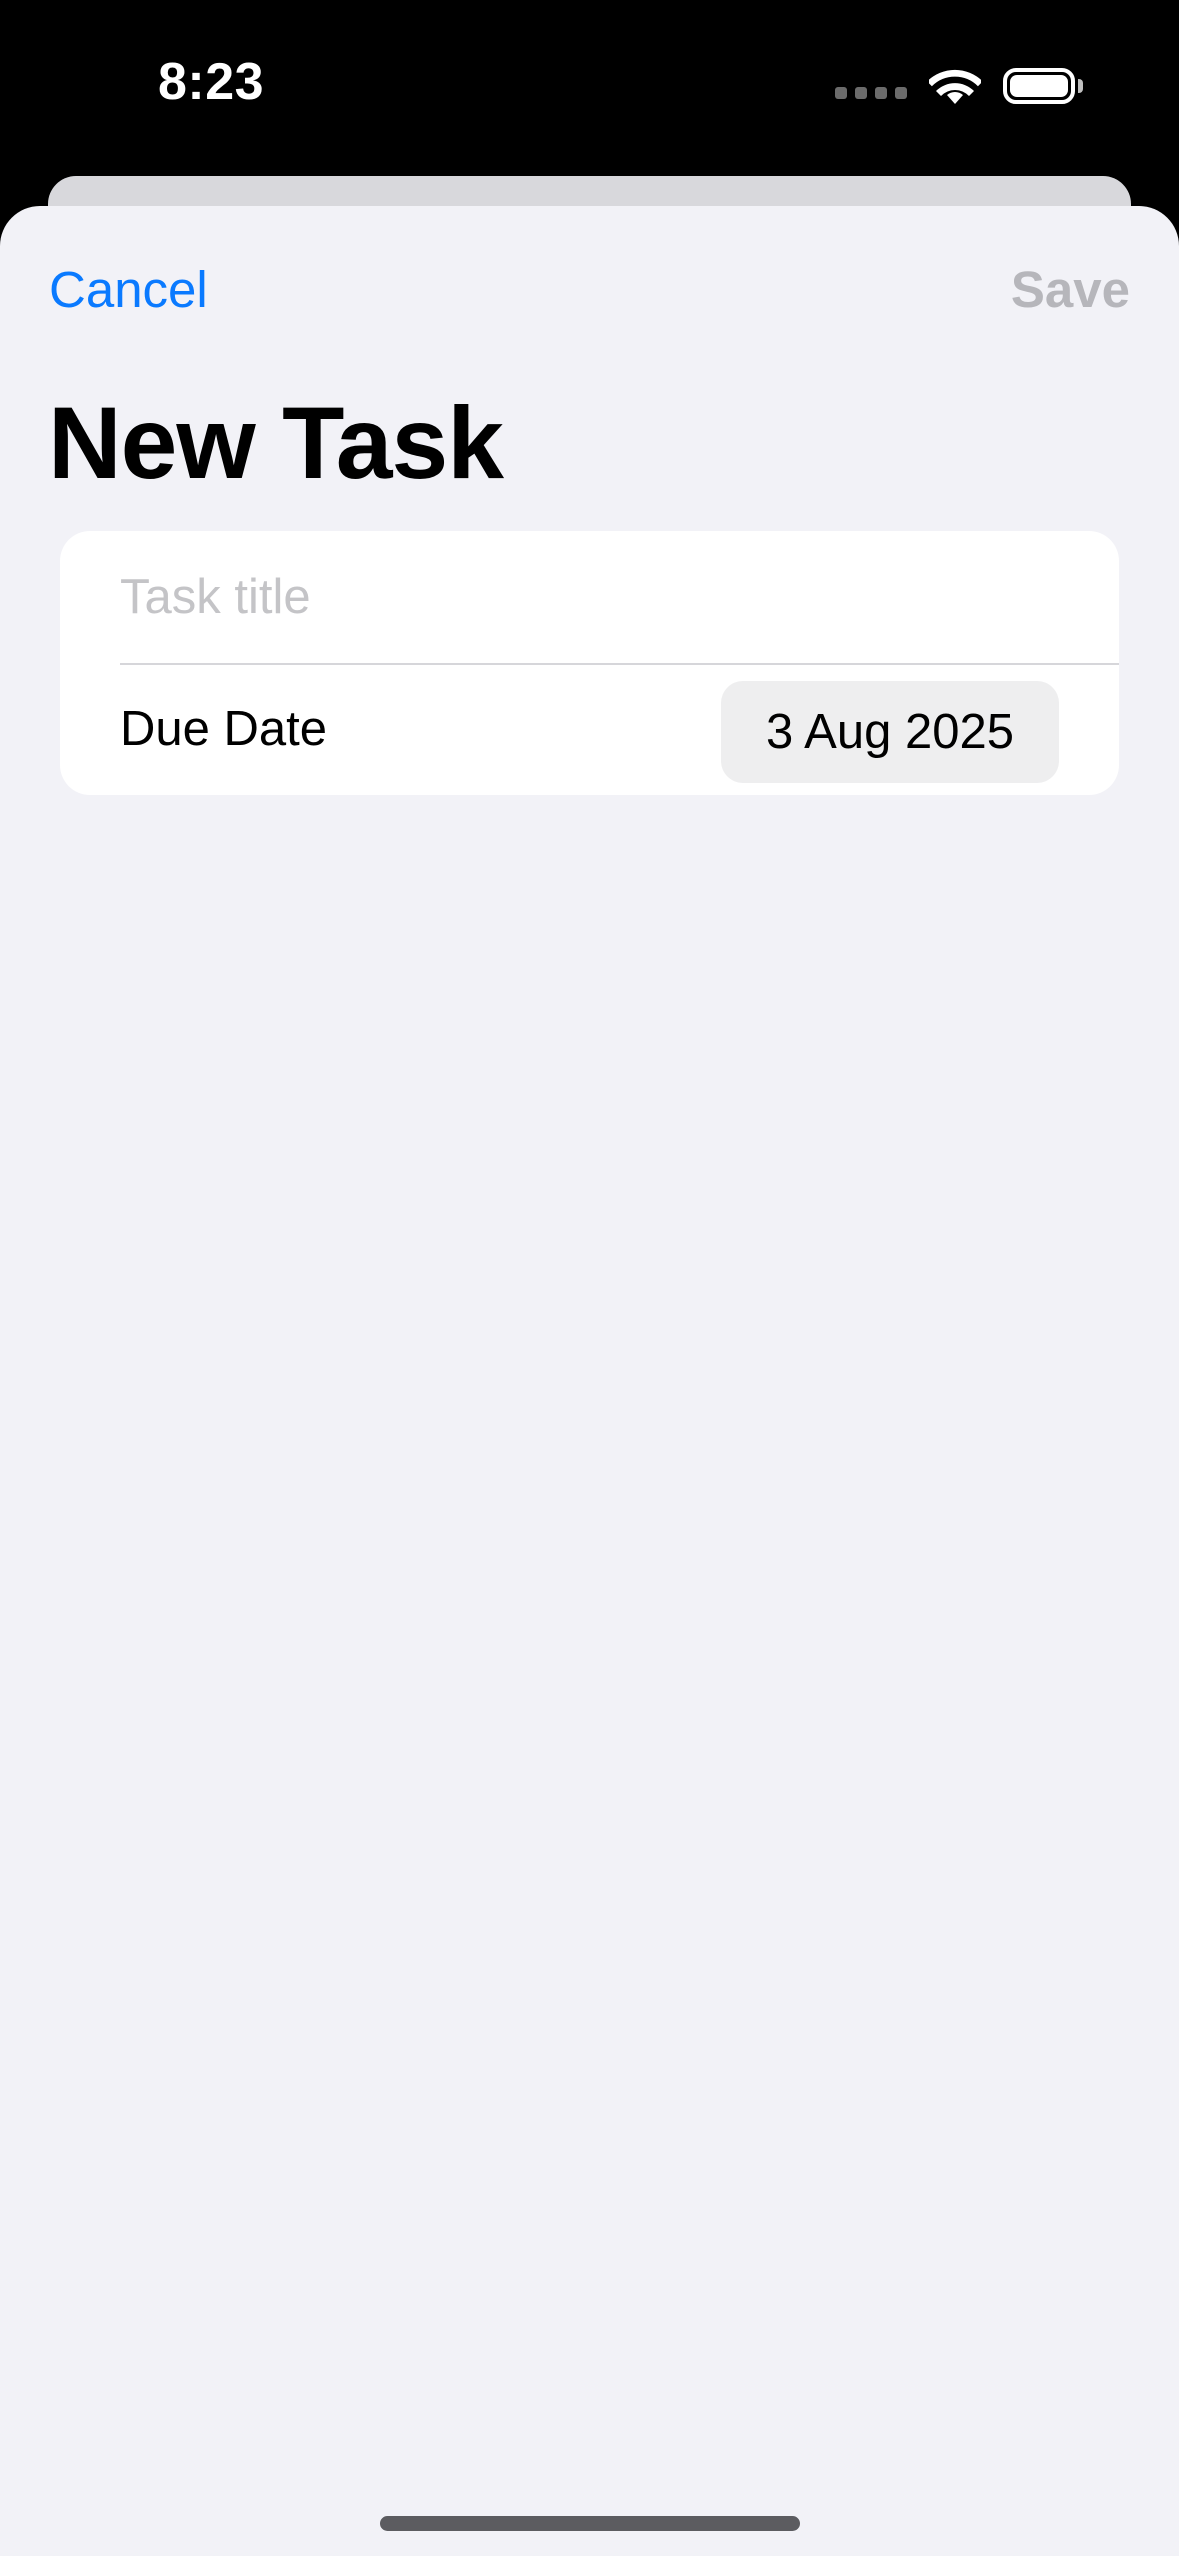 The image size is (1179, 2556). I want to click on cancel-button: Cancel, so click(128, 289).